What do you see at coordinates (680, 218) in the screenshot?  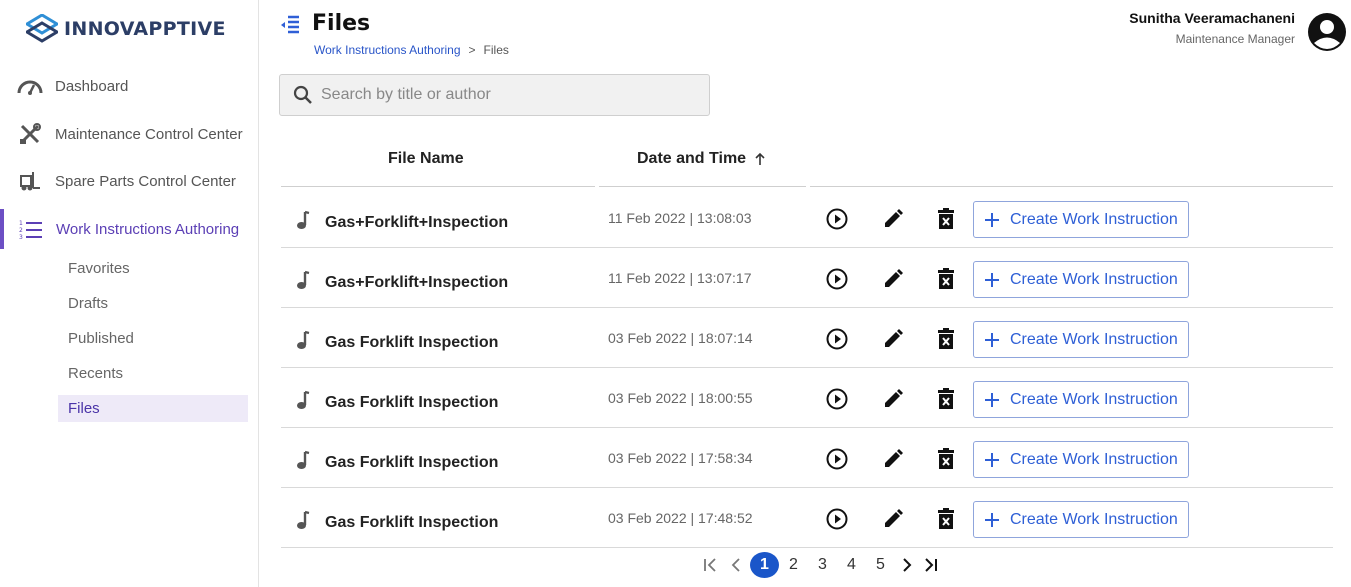 I see `file-date-time: 11 Feb 2022 | 13:08:03` at bounding box center [680, 218].